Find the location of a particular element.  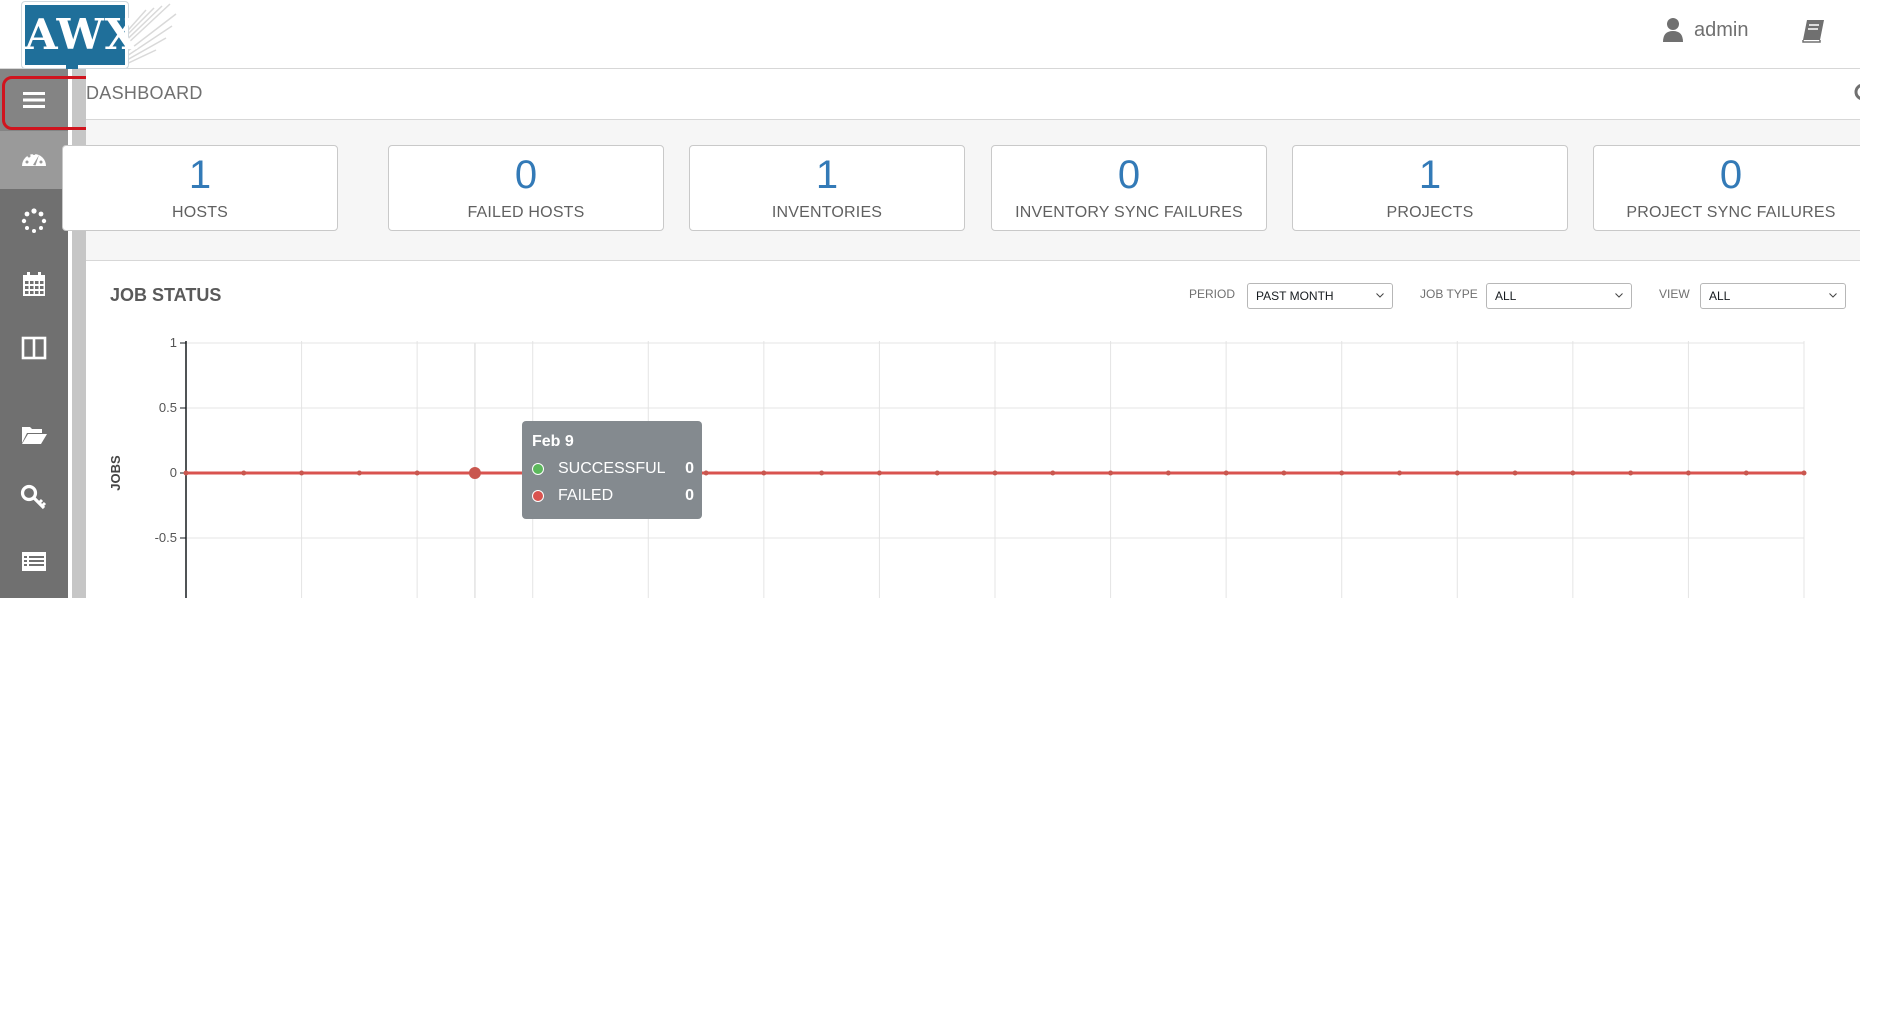

spinner-icon is located at coordinates (34, 220).